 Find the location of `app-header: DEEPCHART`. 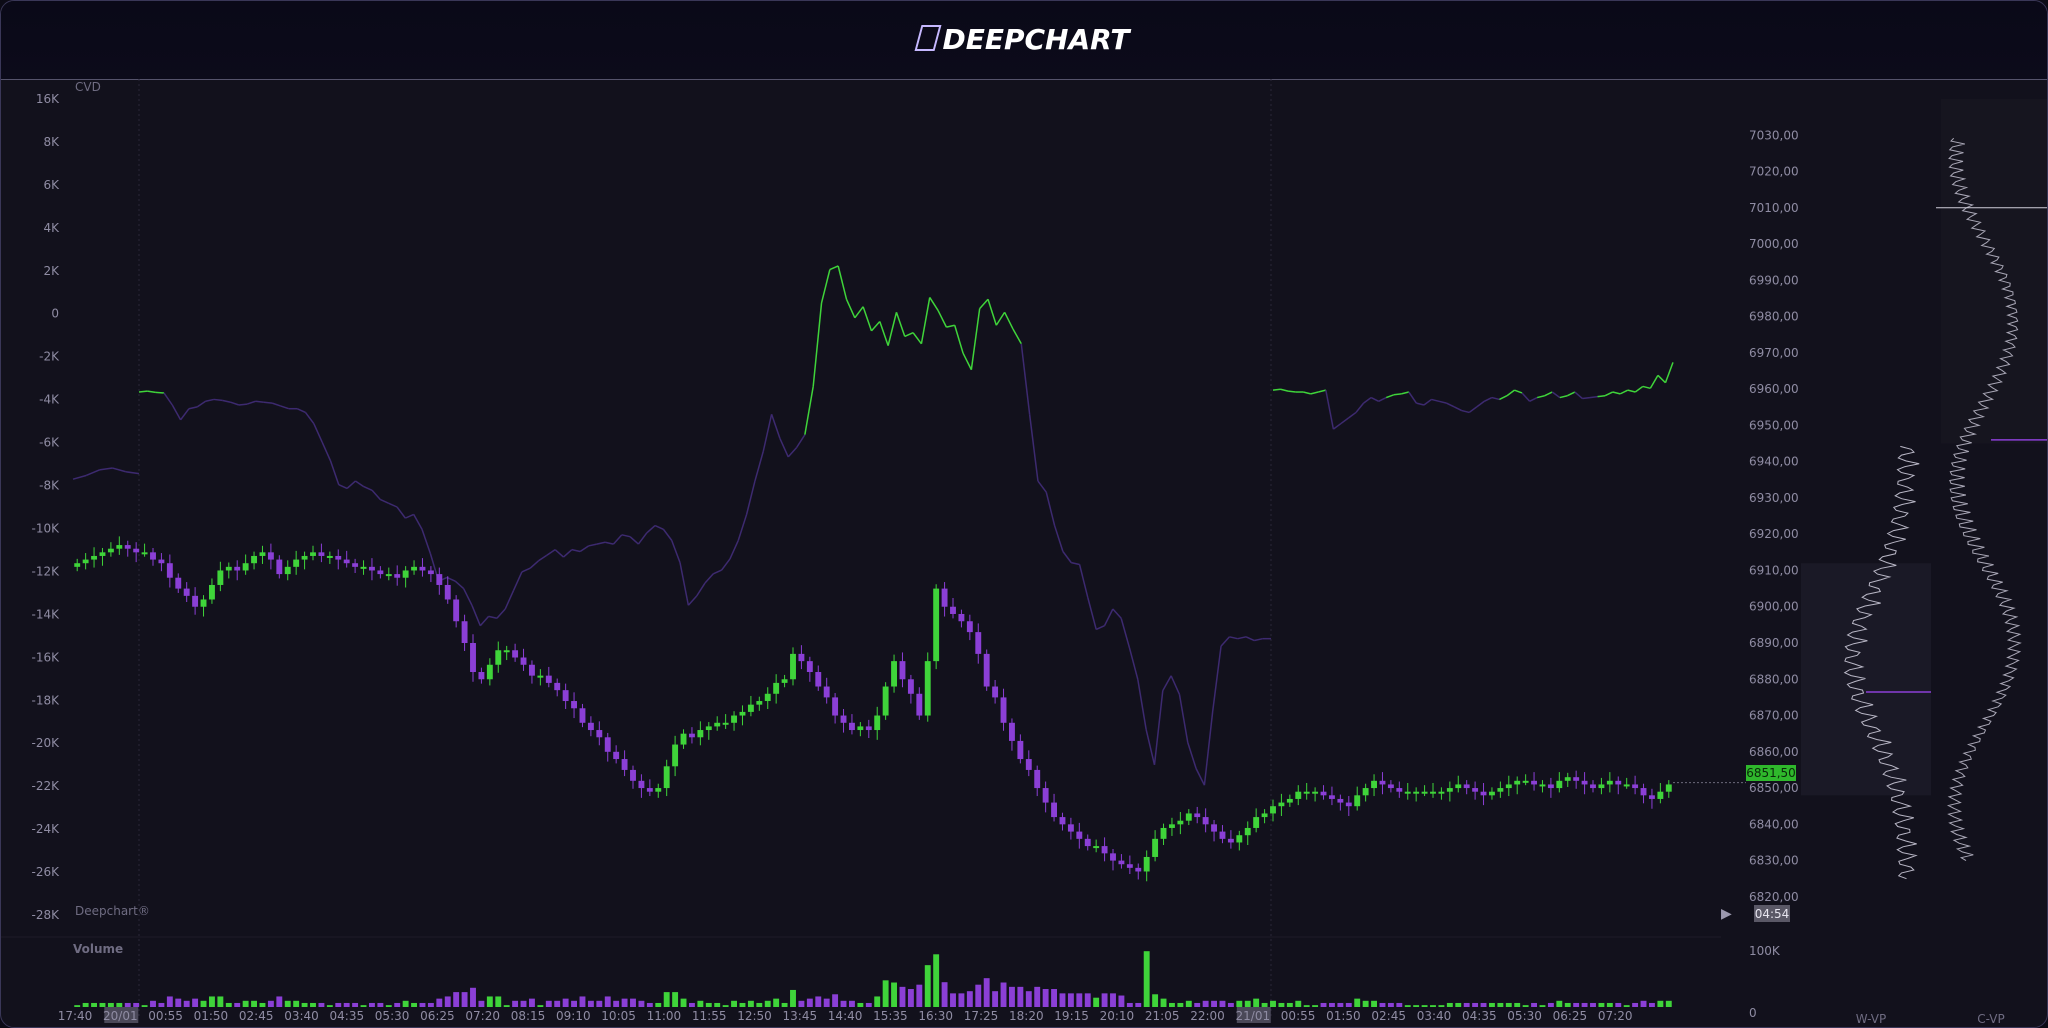

app-header: DEEPCHART is located at coordinates (1024, 40).